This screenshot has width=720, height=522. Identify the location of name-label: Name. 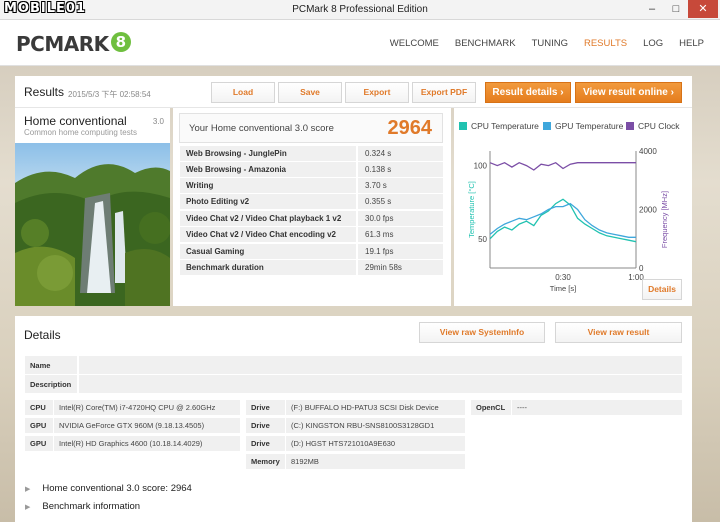
(51, 365).